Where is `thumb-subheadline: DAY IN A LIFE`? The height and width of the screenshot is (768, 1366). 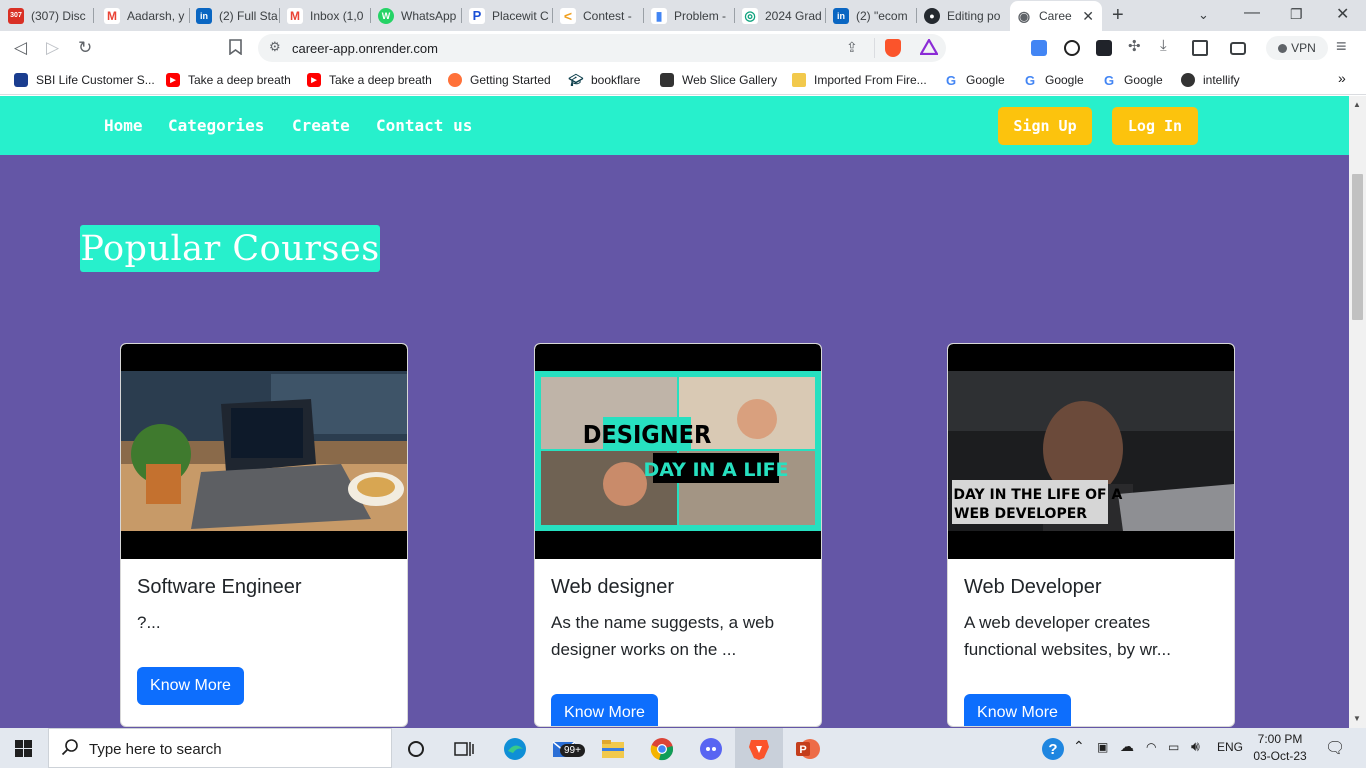
thumb-subheadline: DAY IN A LIFE is located at coordinates (715, 470).